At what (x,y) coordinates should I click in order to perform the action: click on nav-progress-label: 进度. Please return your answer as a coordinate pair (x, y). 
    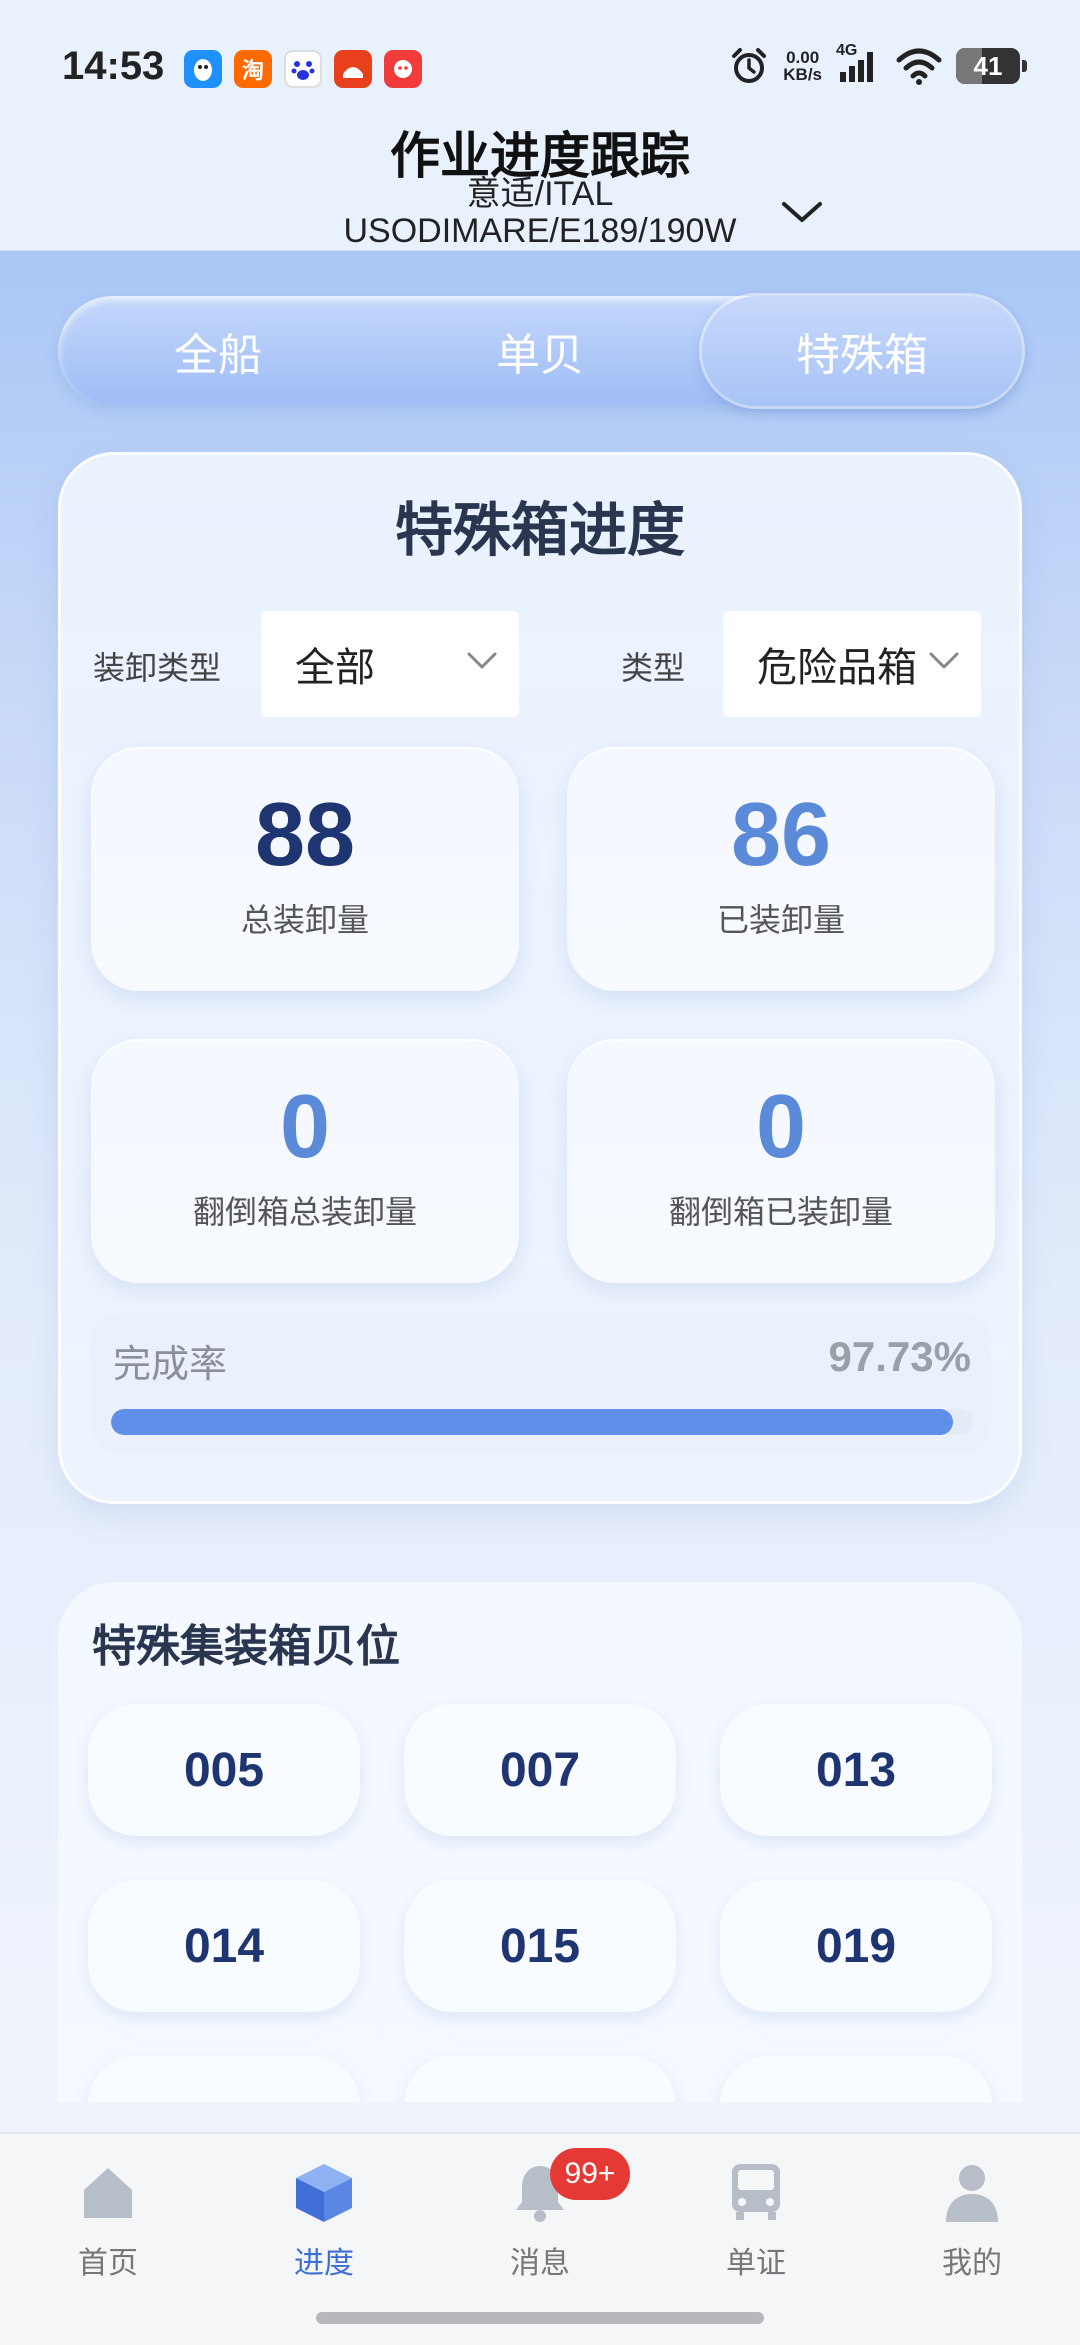
    Looking at the image, I should click on (324, 2263).